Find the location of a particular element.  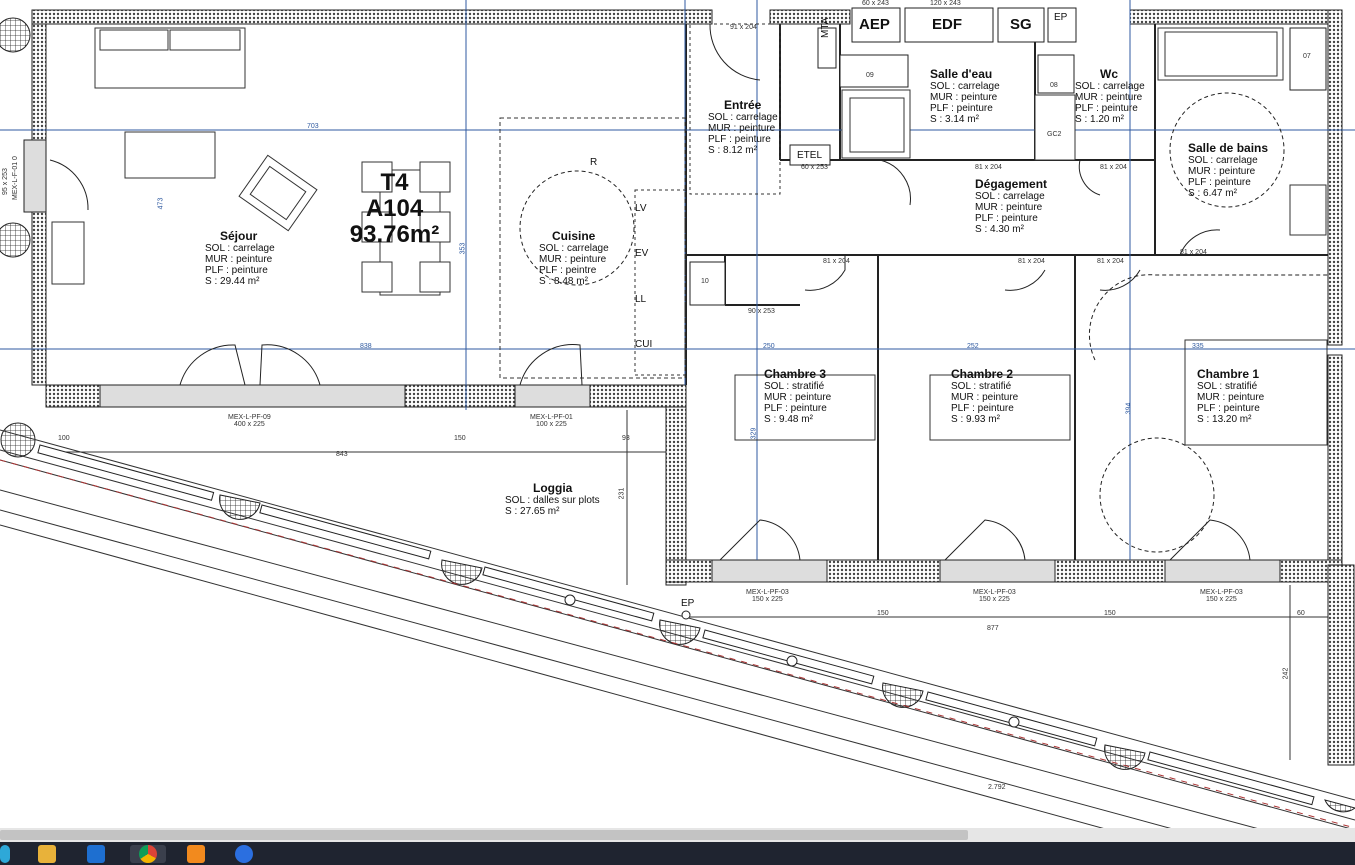

window-ref-1: MEX-L-PF-09 400 x 225 is located at coordinates (249, 421).